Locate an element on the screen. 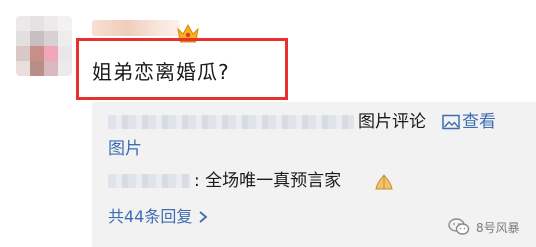 This screenshot has height=247, width=536. watermark-text: 8号风暴 is located at coordinates (498, 227).